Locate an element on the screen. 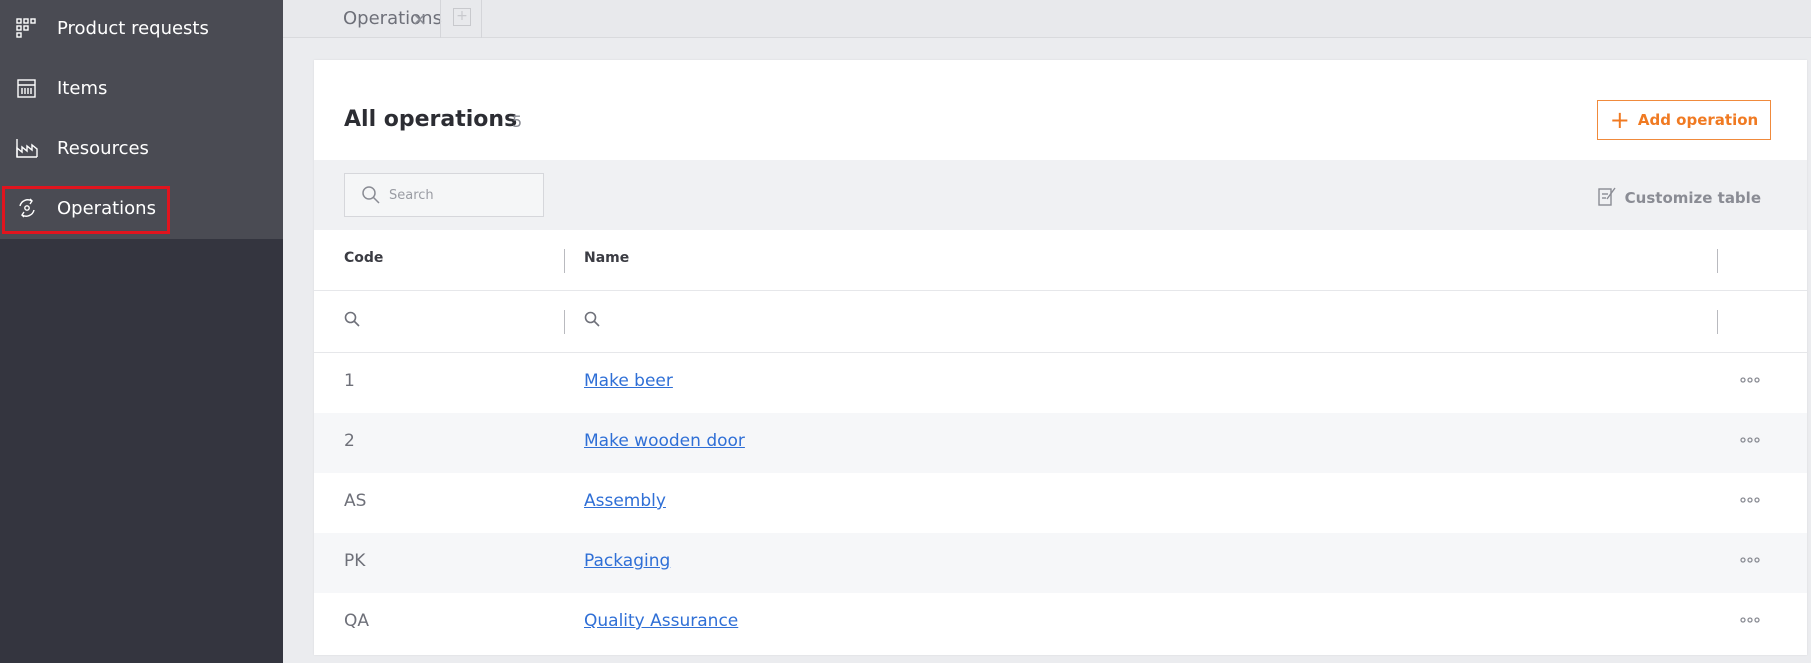  sidebar-item-label: Items is located at coordinates (82, 88).